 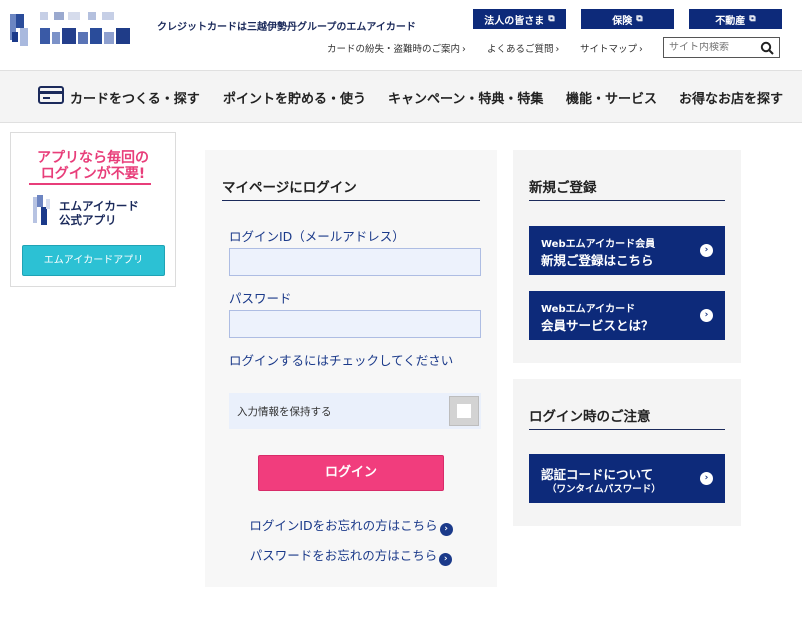 What do you see at coordinates (597, 325) in the screenshot?
I see `member-service-line-2: 会員サービスとは？` at bounding box center [597, 325].